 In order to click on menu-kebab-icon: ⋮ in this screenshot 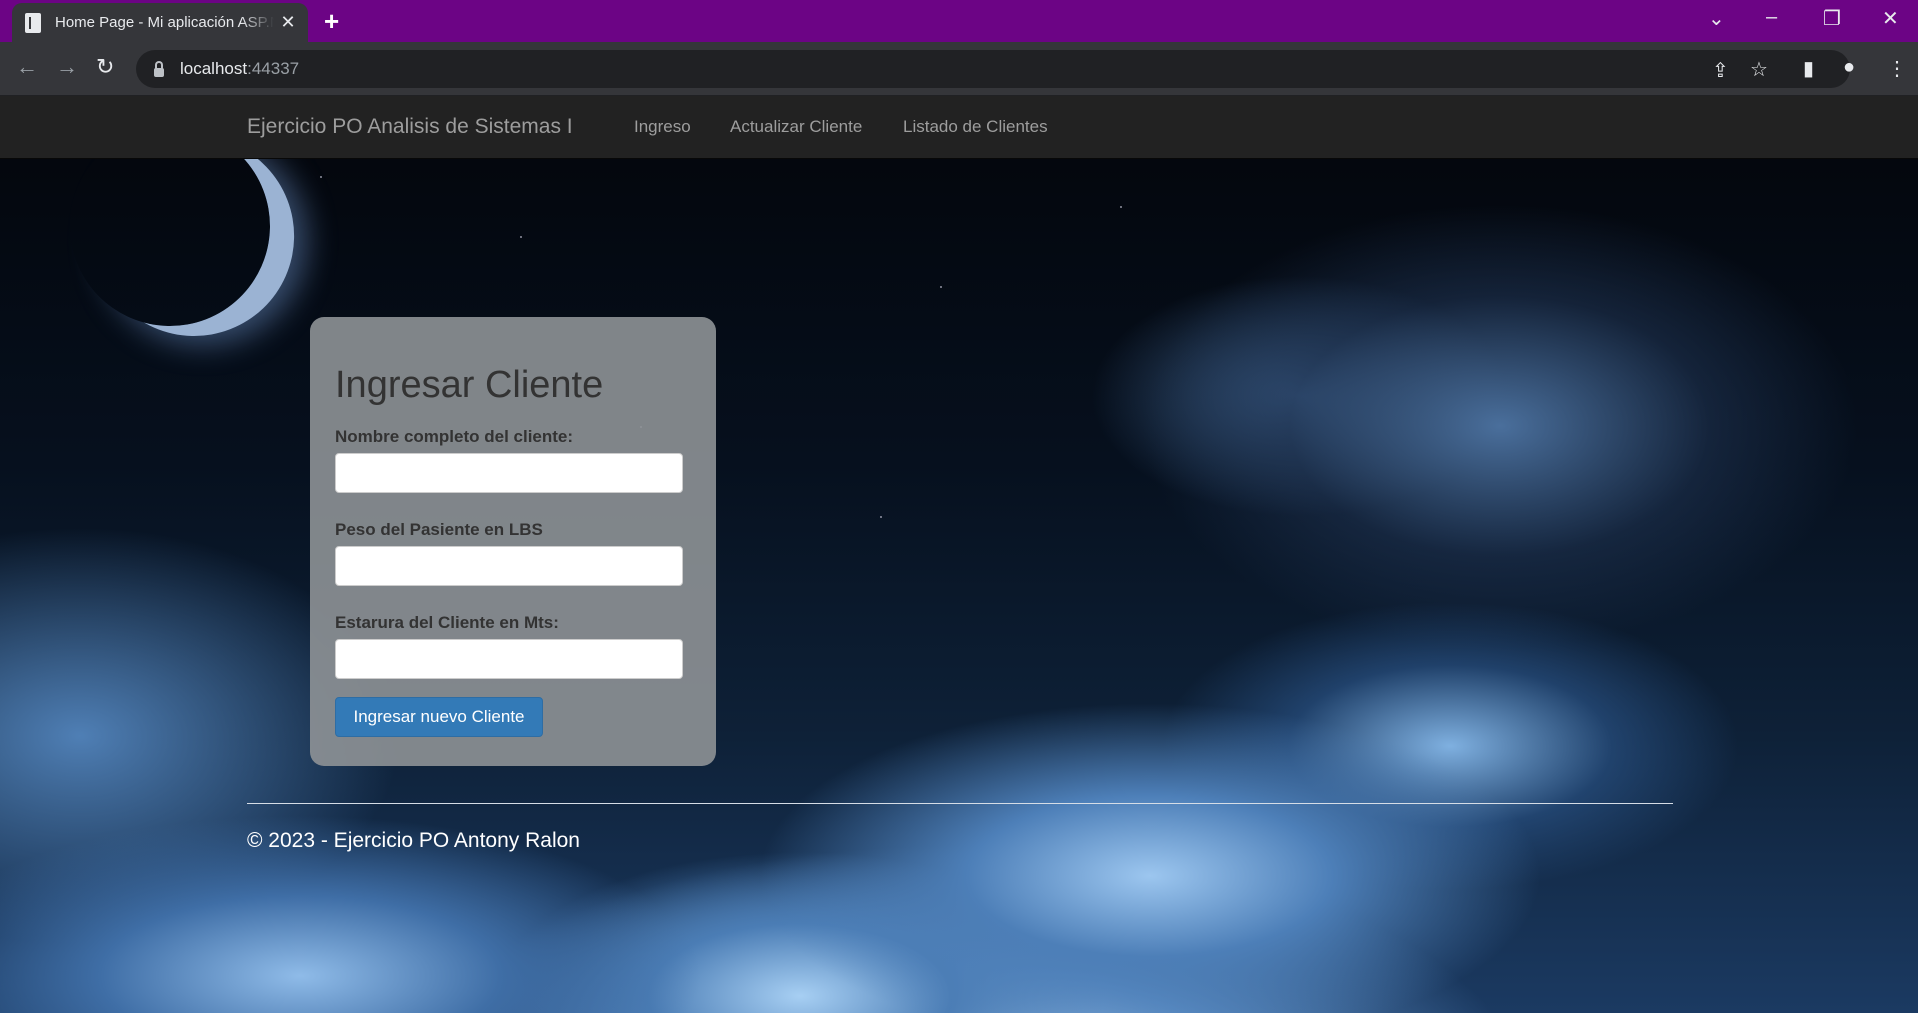, I will do `click(1897, 68)`.